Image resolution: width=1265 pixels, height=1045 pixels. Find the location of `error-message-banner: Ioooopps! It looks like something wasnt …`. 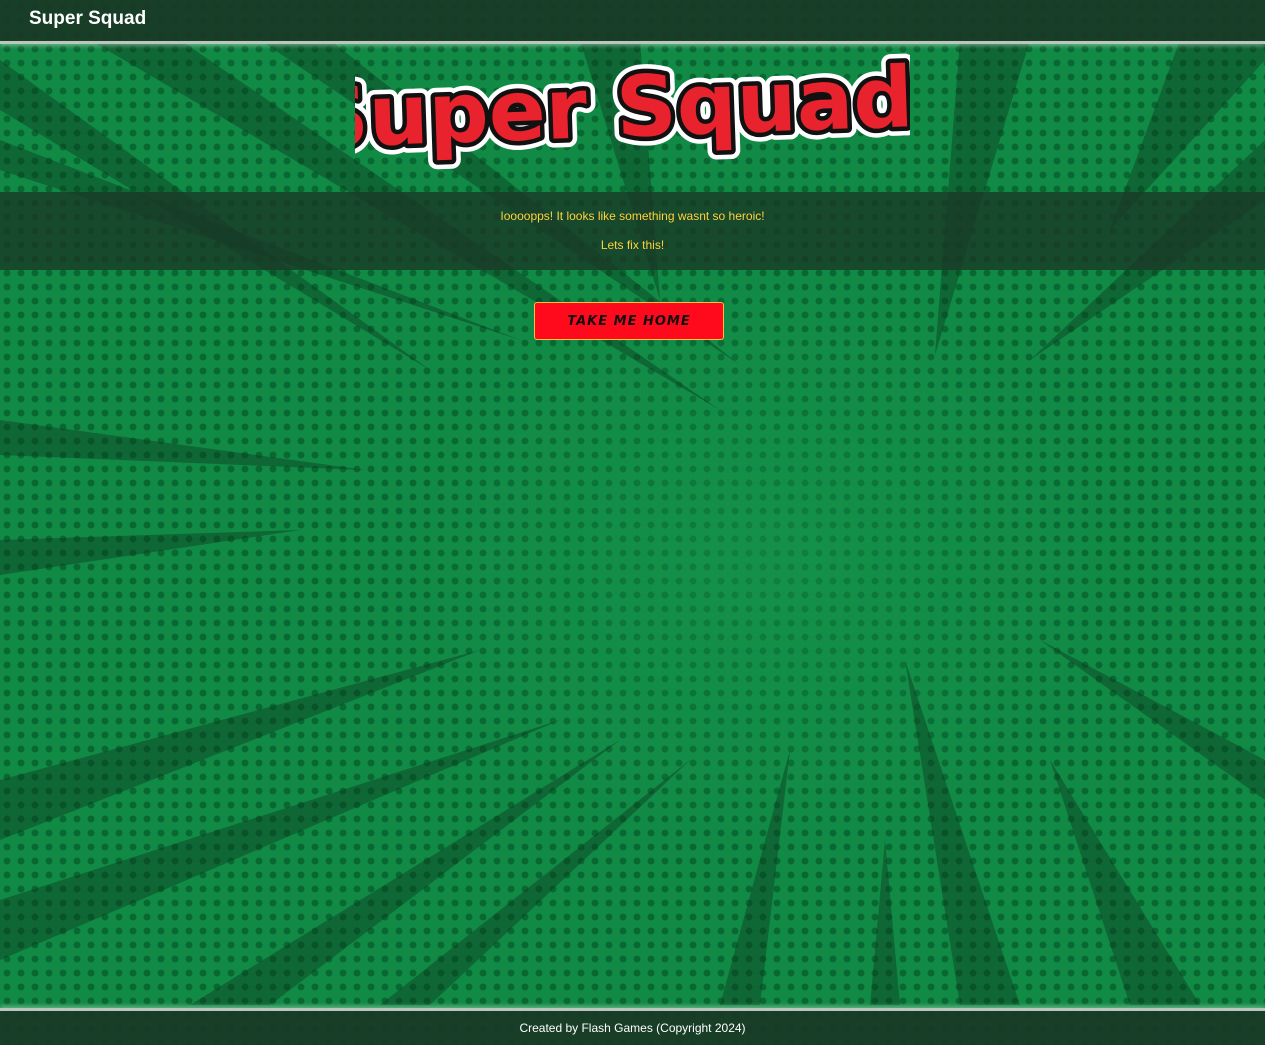

error-message-banner: Ioooopps! It looks like something wasnt … is located at coordinates (632, 231).